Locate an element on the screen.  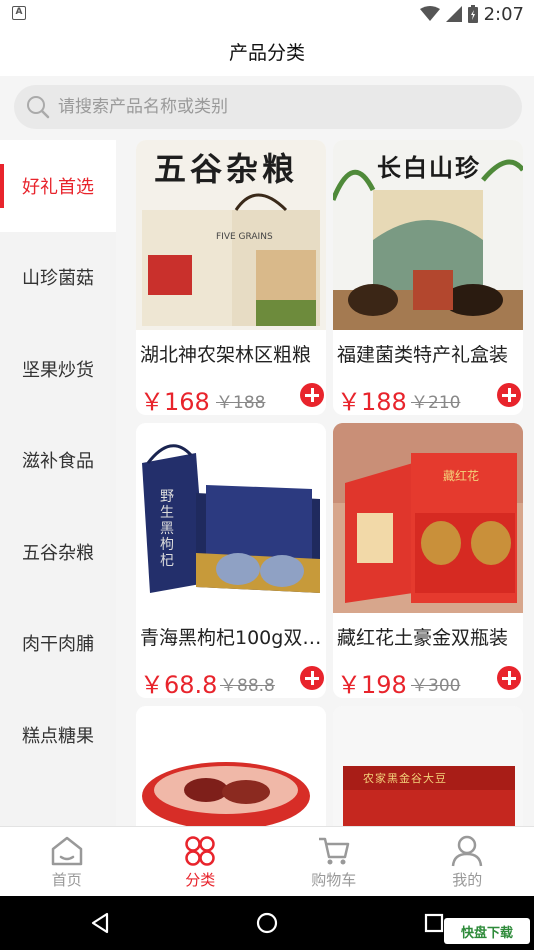
nav-cart: 购物车 is located at coordinates (334, 861).